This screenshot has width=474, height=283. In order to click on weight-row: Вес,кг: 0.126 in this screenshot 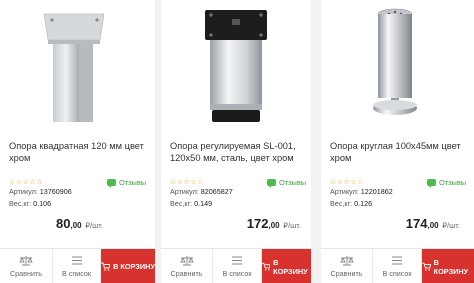, I will do `click(351, 203)`.